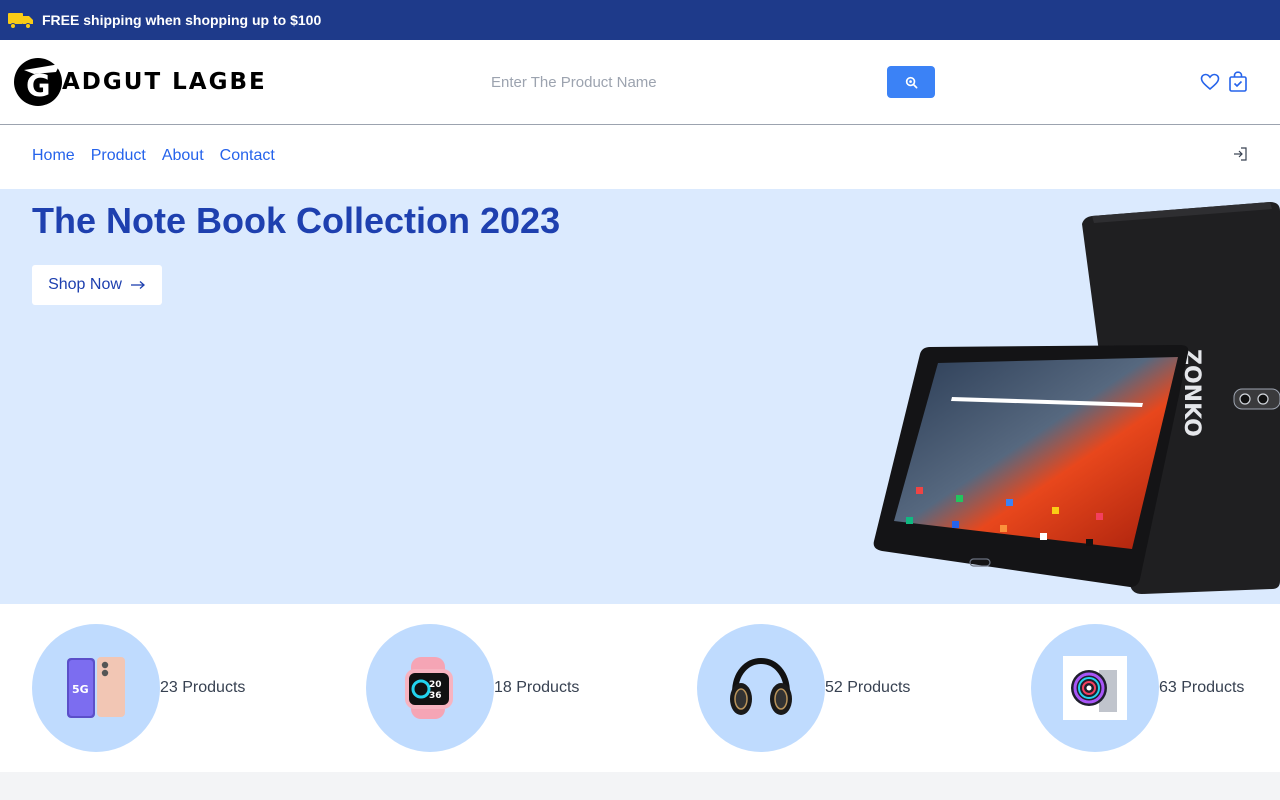  I want to click on smartwatch-icon: 20 36, so click(429, 688).